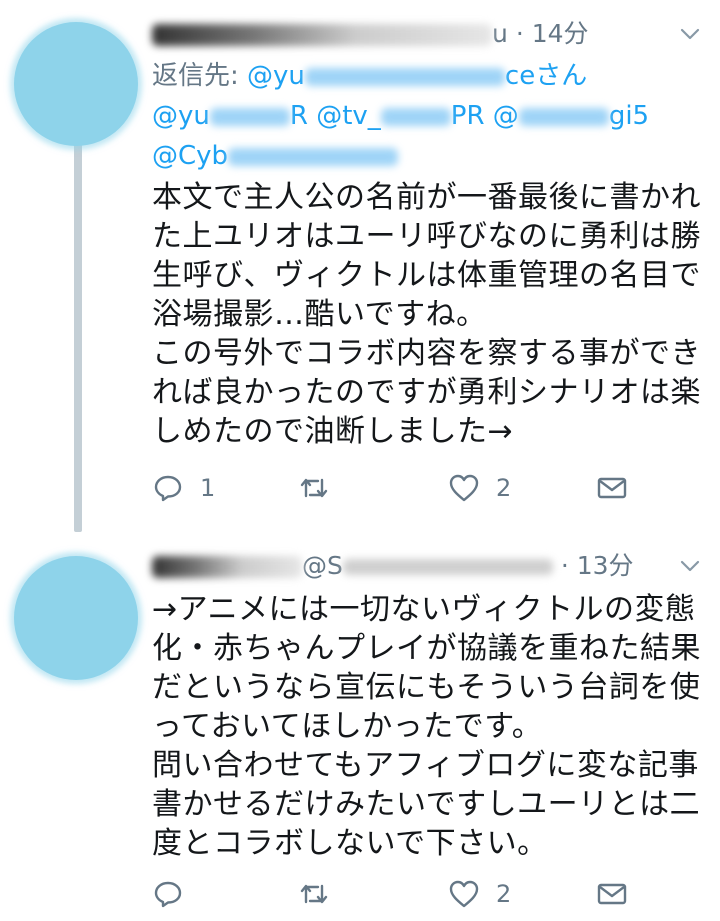  Describe the element at coordinates (78, 326) in the screenshot. I see `thread-line` at that location.